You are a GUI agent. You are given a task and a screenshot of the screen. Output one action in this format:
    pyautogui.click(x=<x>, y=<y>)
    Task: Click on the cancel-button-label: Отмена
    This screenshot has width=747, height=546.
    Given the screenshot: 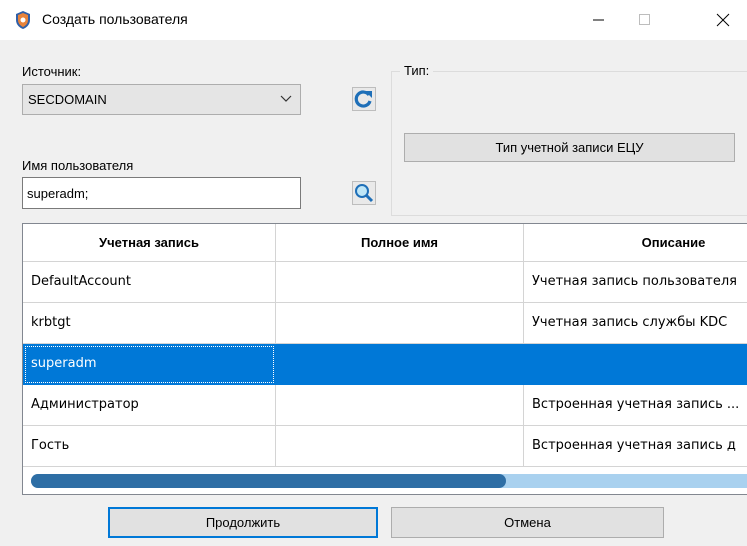 What is the action you would take?
    pyautogui.click(x=527, y=522)
    